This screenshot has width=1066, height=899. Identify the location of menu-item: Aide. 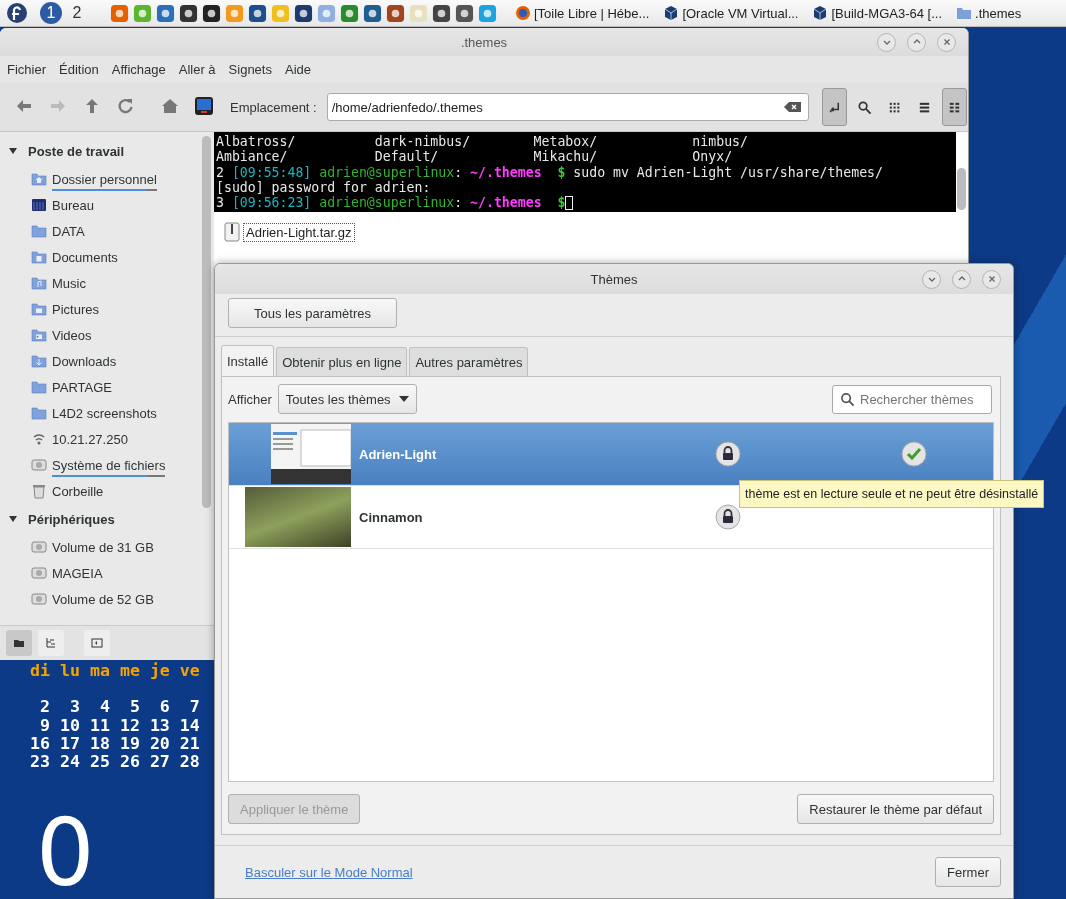
(297, 69).